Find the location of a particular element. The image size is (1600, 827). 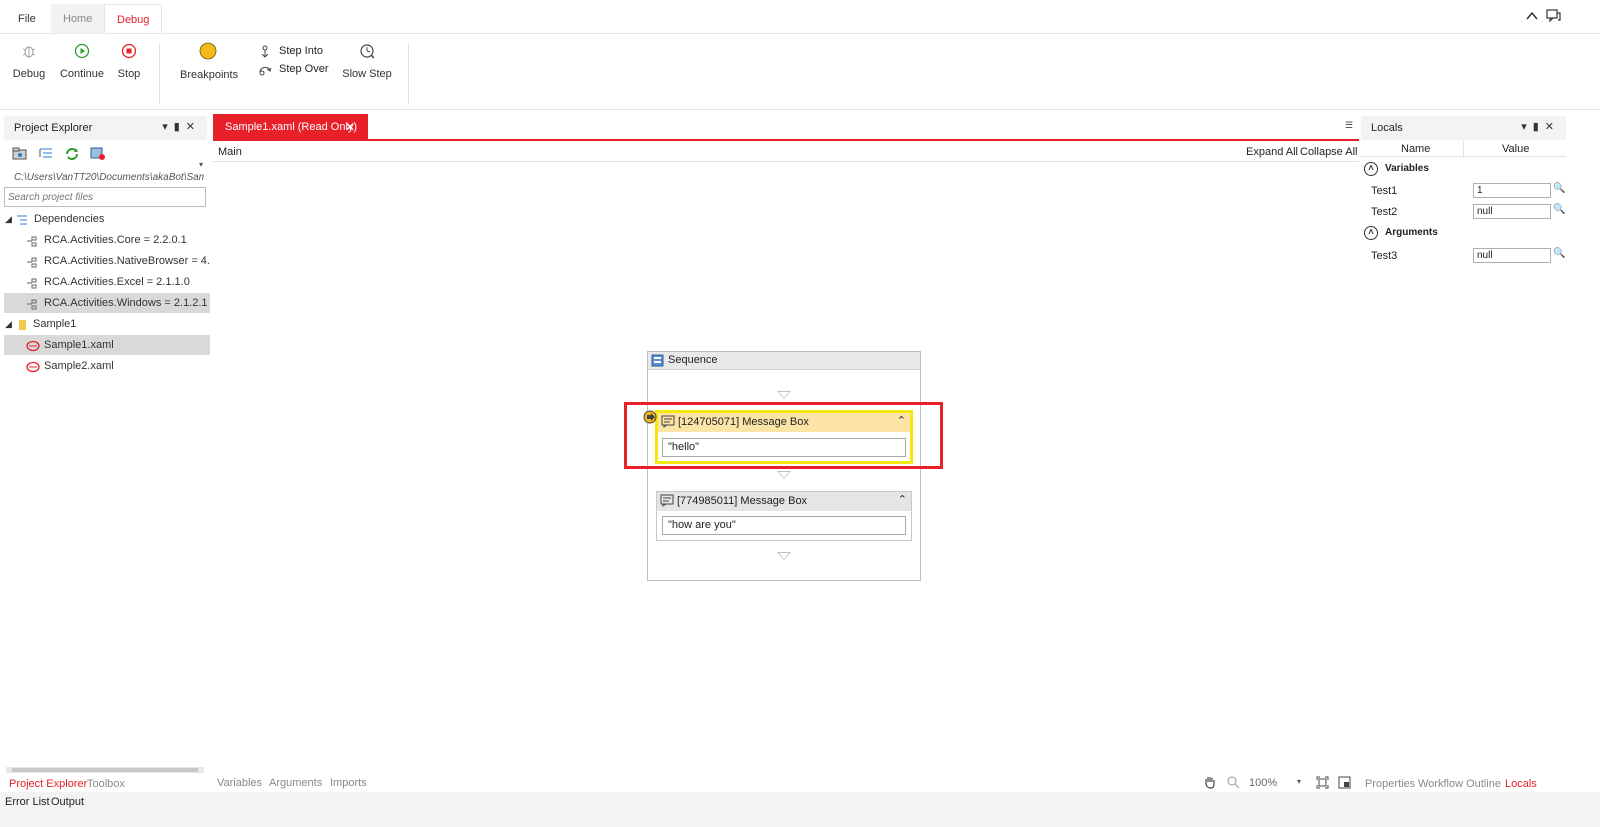

slow-step-button: Slow Step is located at coordinates (367, 61).